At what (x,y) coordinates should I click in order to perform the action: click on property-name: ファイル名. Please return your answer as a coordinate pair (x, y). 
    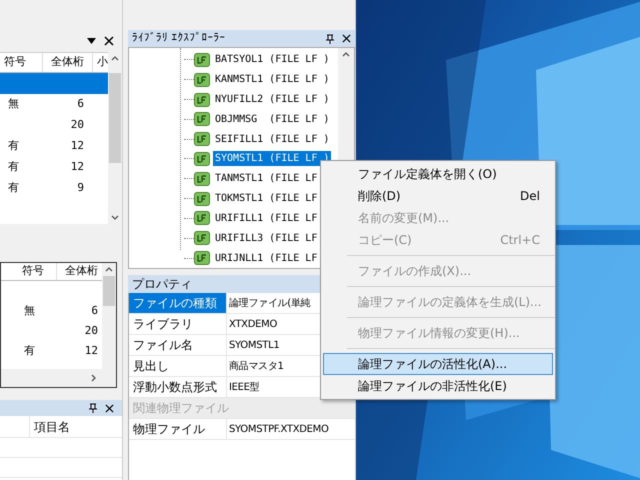
    Looking at the image, I should click on (178, 345).